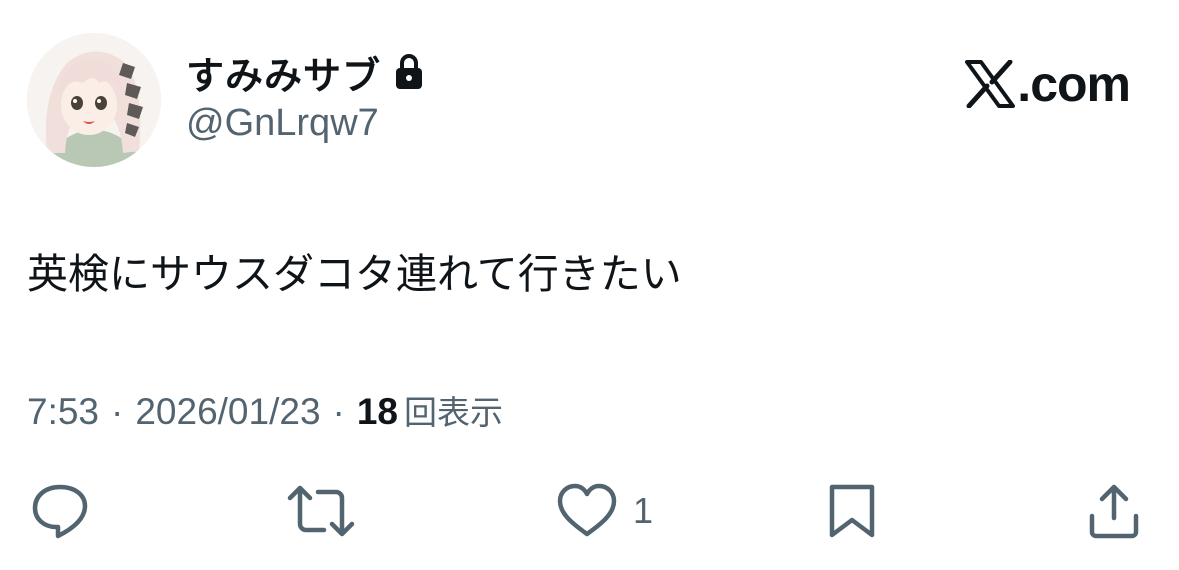 This screenshot has width=1179, height=570. Describe the element at coordinates (409, 72) in the screenshot. I see `lock-icon` at that location.